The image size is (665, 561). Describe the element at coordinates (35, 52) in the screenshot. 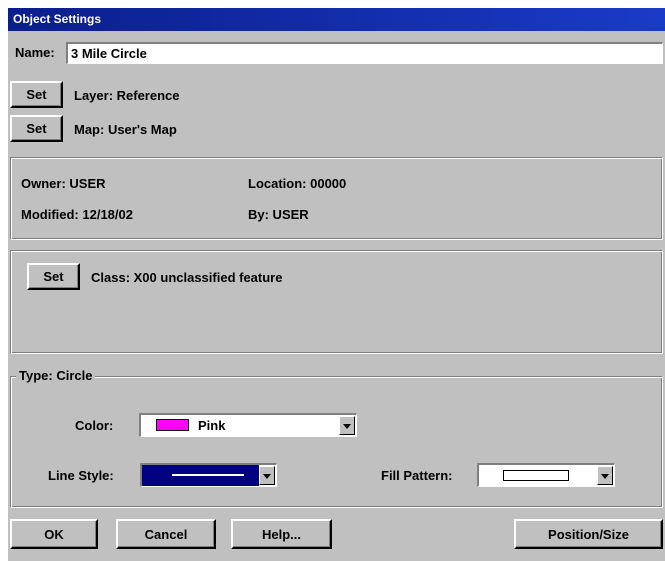

I see `name-label: Name:` at that location.